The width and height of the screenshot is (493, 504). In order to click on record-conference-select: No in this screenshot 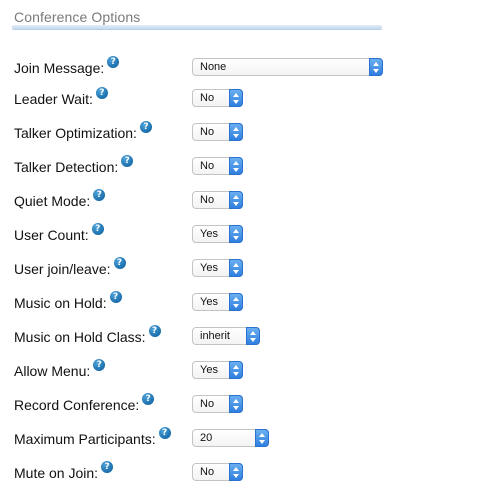, I will do `click(217, 404)`.